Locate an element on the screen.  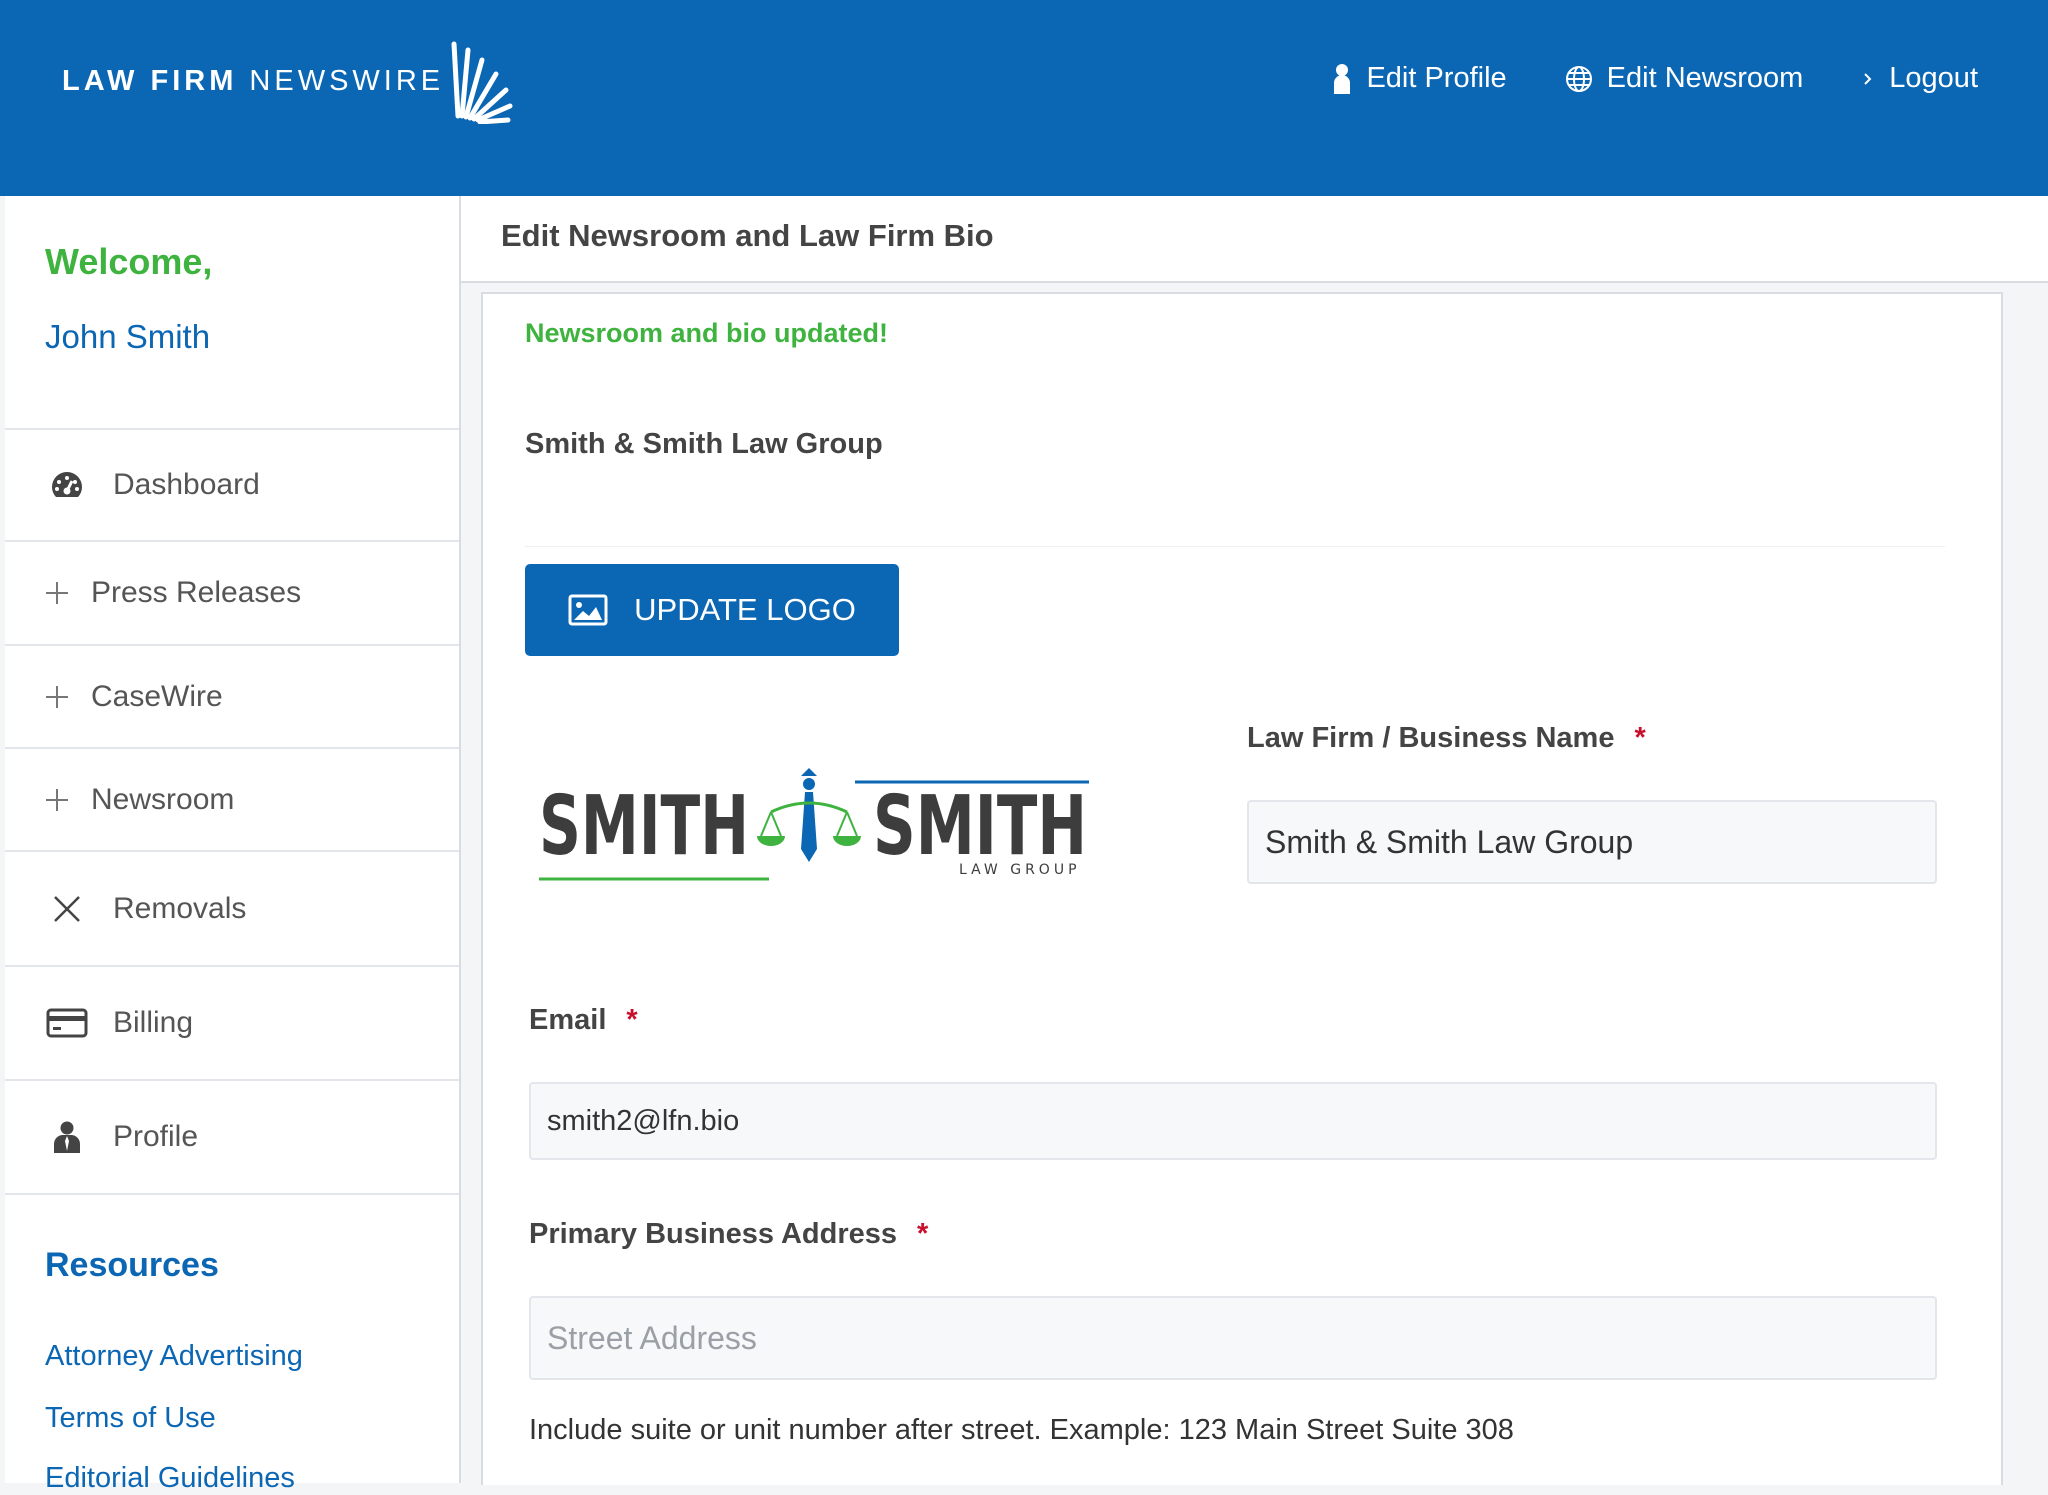
update-logo-label: UPDATE LOGO is located at coordinates (745, 609).